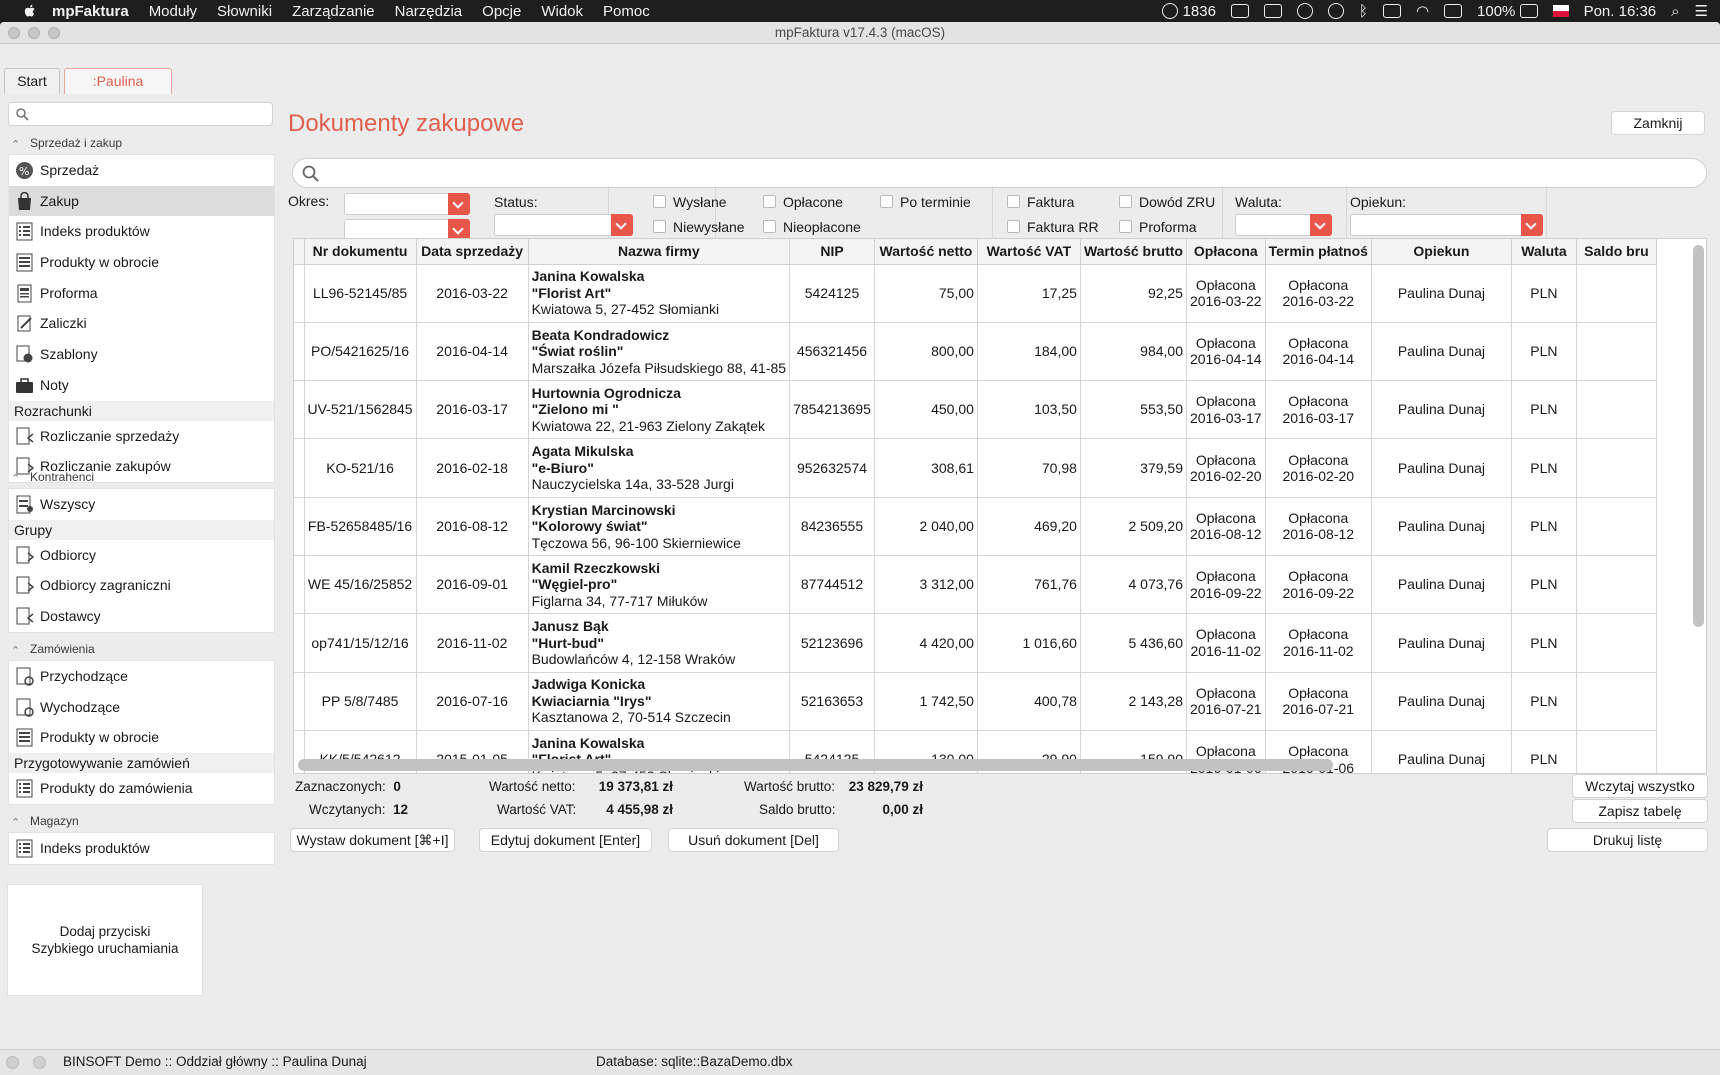 The width and height of the screenshot is (1720, 1075). Describe the element at coordinates (360, 252) in the screenshot. I see `col-doc-number: Nr dokumentu` at that location.